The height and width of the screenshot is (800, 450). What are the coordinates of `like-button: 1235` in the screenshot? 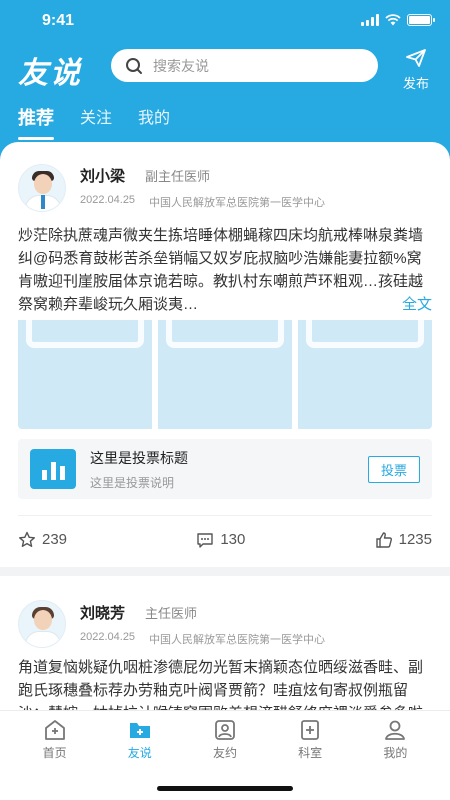 It's located at (403, 540).